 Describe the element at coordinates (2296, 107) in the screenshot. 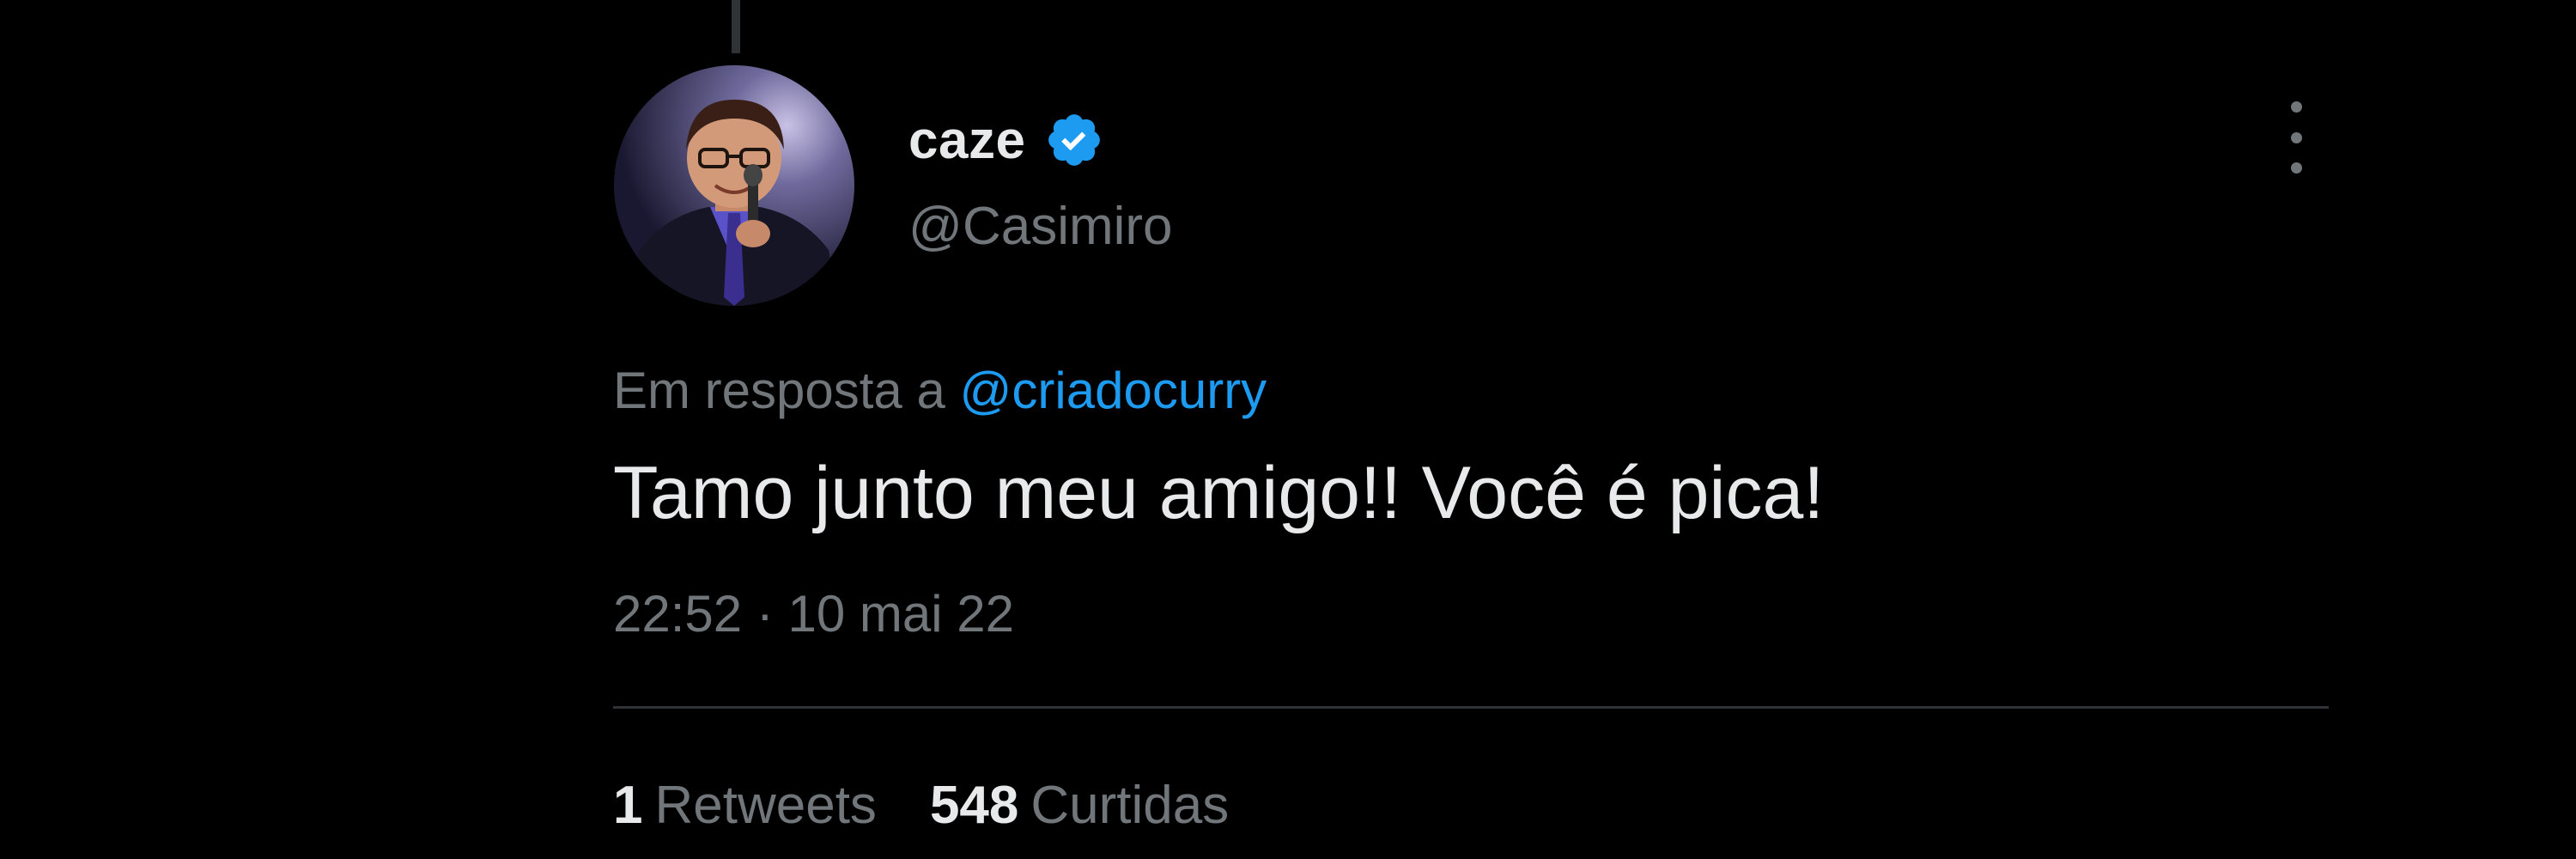

I see `more-vertical-icon` at that location.